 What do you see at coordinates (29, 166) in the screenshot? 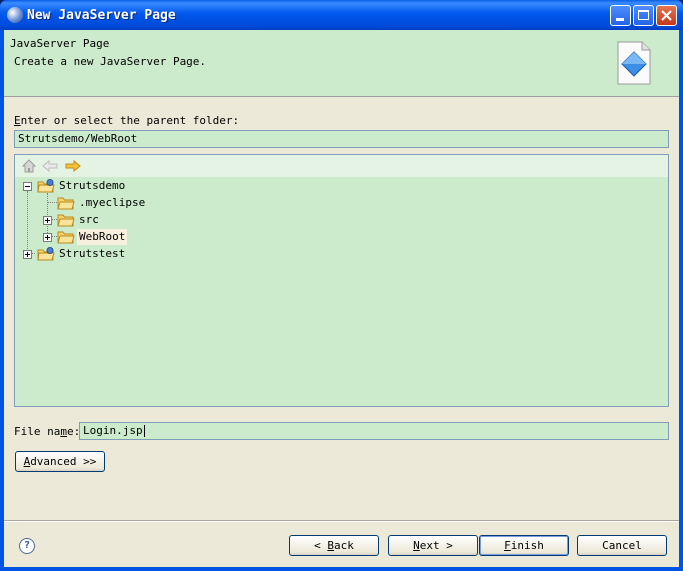
I see `home-icon` at bounding box center [29, 166].